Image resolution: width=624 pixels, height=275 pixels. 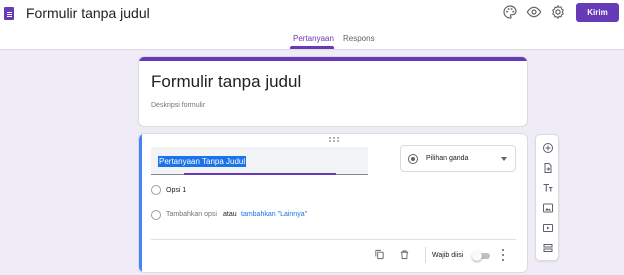 I want to click on add-other-option-link: tambahkan "Lainnya", so click(x=274, y=214).